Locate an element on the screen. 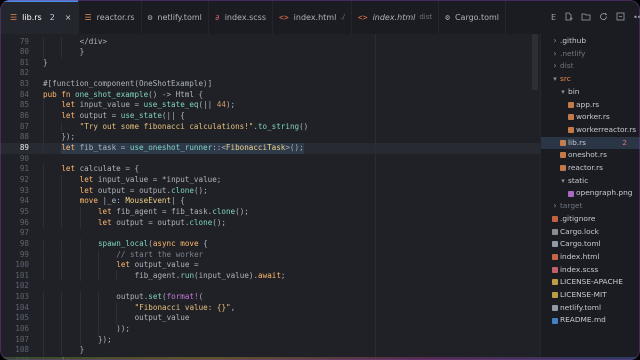  tab-label: Cargo.toml is located at coordinates (477, 17).